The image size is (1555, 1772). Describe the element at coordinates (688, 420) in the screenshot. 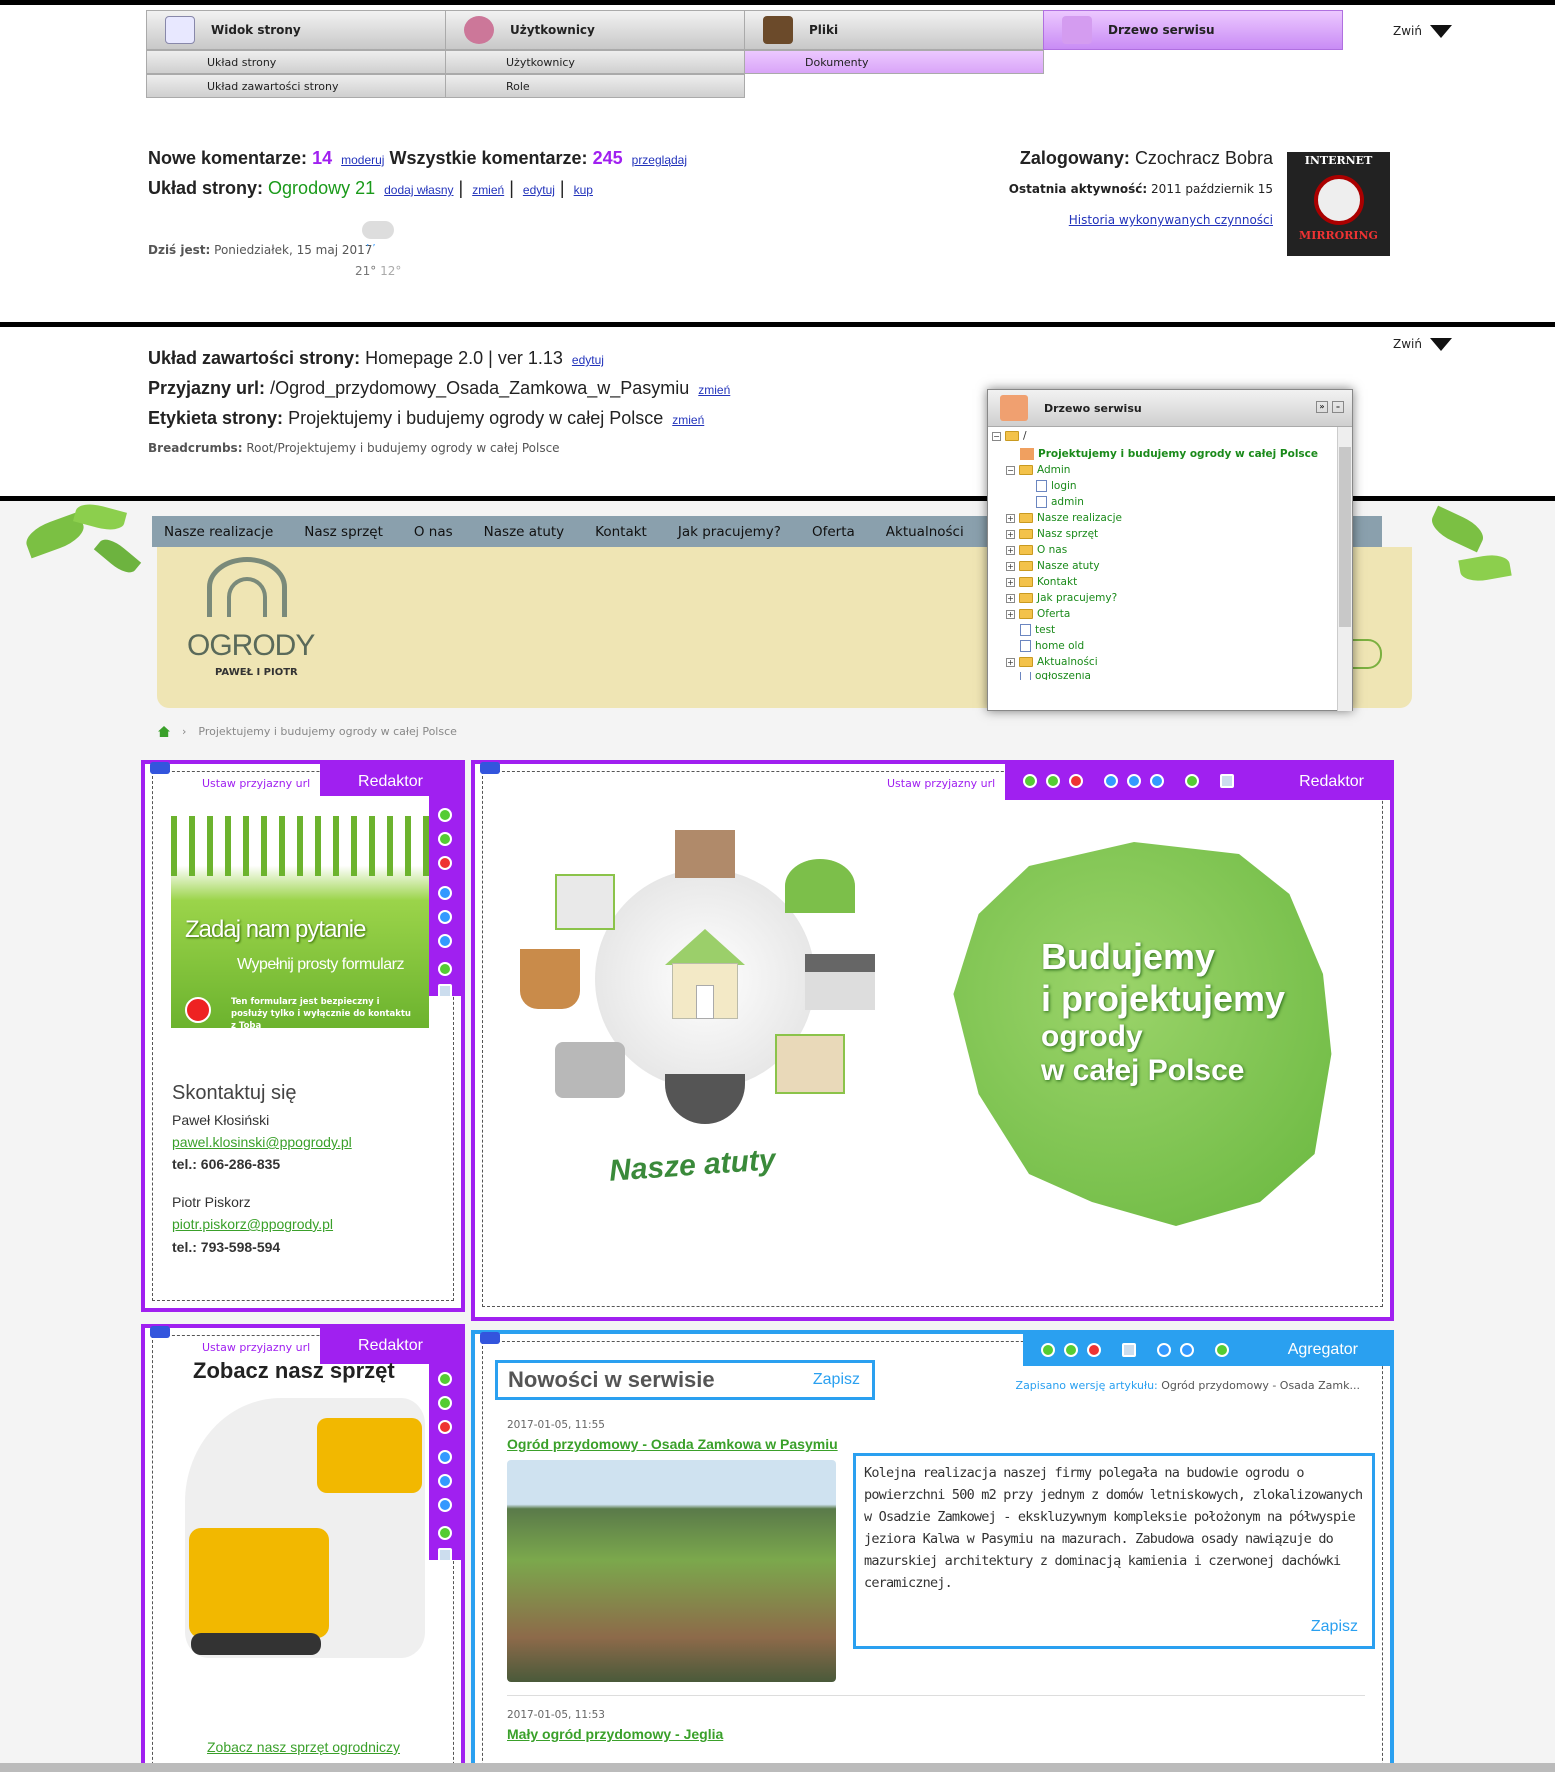

I see `change-label-link: zmień` at that location.